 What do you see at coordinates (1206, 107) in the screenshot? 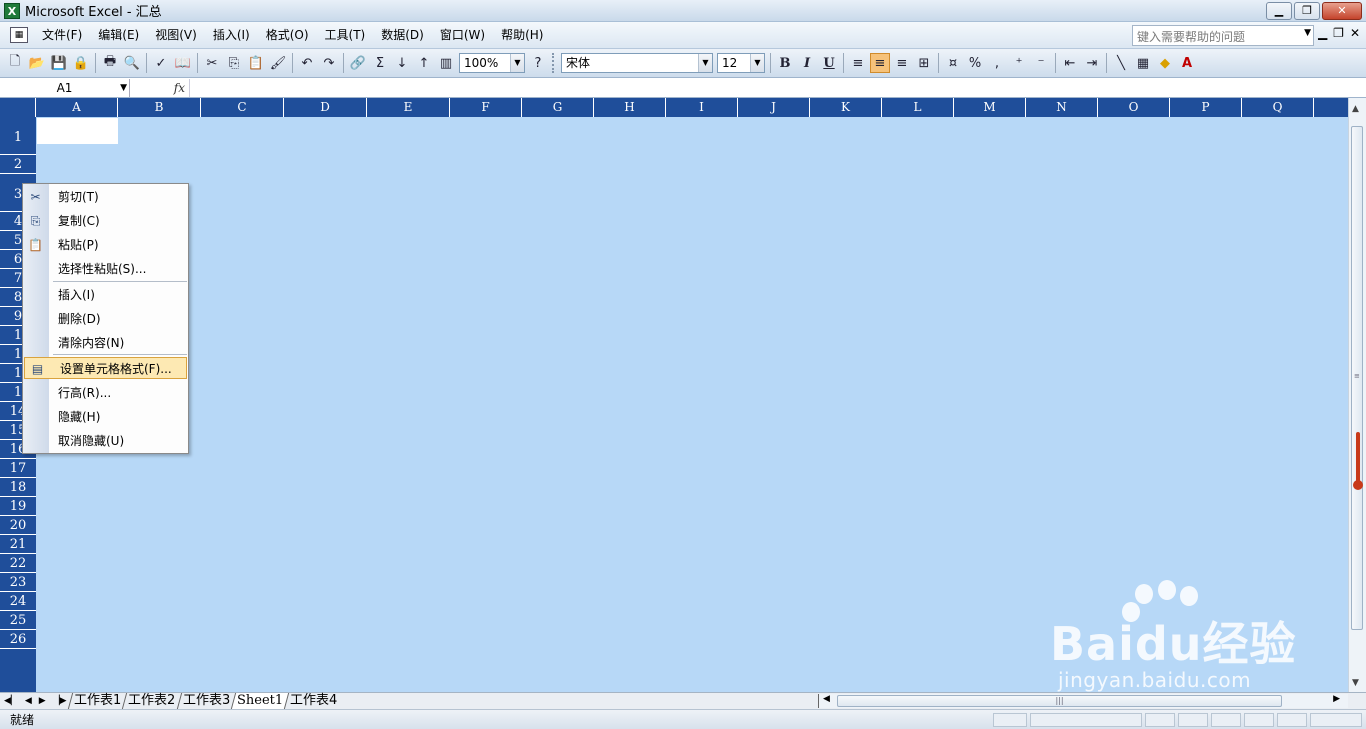
I see `column-header: P` at bounding box center [1206, 107].